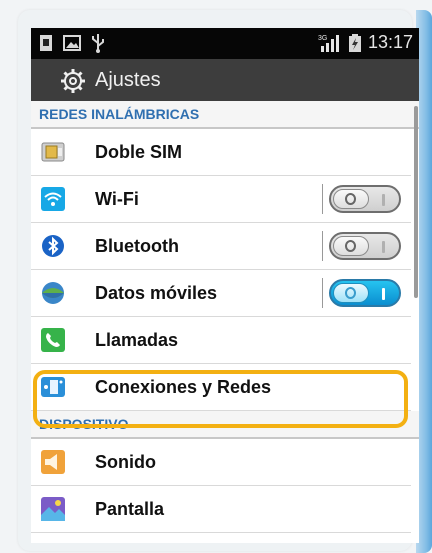  What do you see at coordinates (225, 80) in the screenshot?
I see `action-bar: Ajustes` at bounding box center [225, 80].